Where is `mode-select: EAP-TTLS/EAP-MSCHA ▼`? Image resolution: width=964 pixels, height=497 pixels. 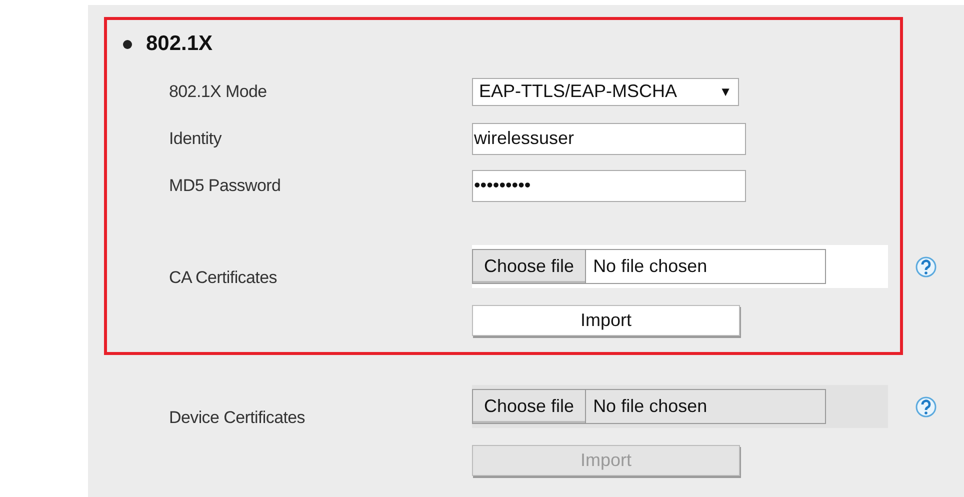 mode-select: EAP-TTLS/EAP-MSCHA ▼ is located at coordinates (605, 92).